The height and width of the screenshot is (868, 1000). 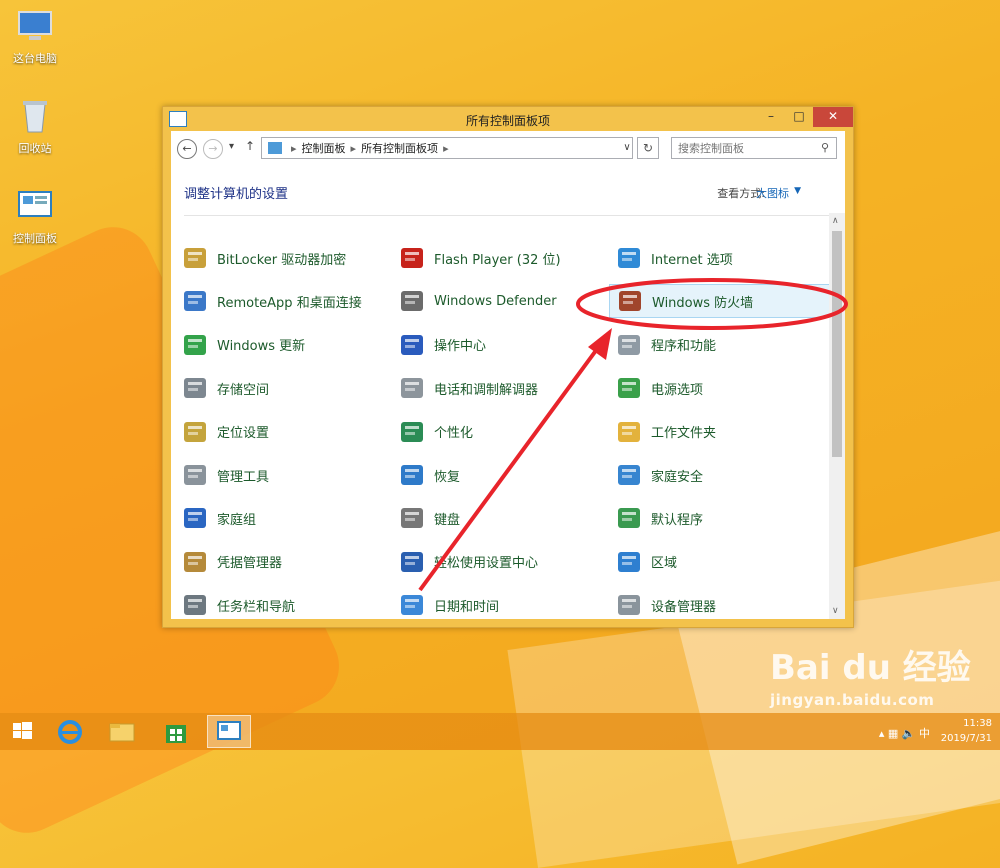 I want to click on taskbar-control-panel, so click(x=229, y=731).